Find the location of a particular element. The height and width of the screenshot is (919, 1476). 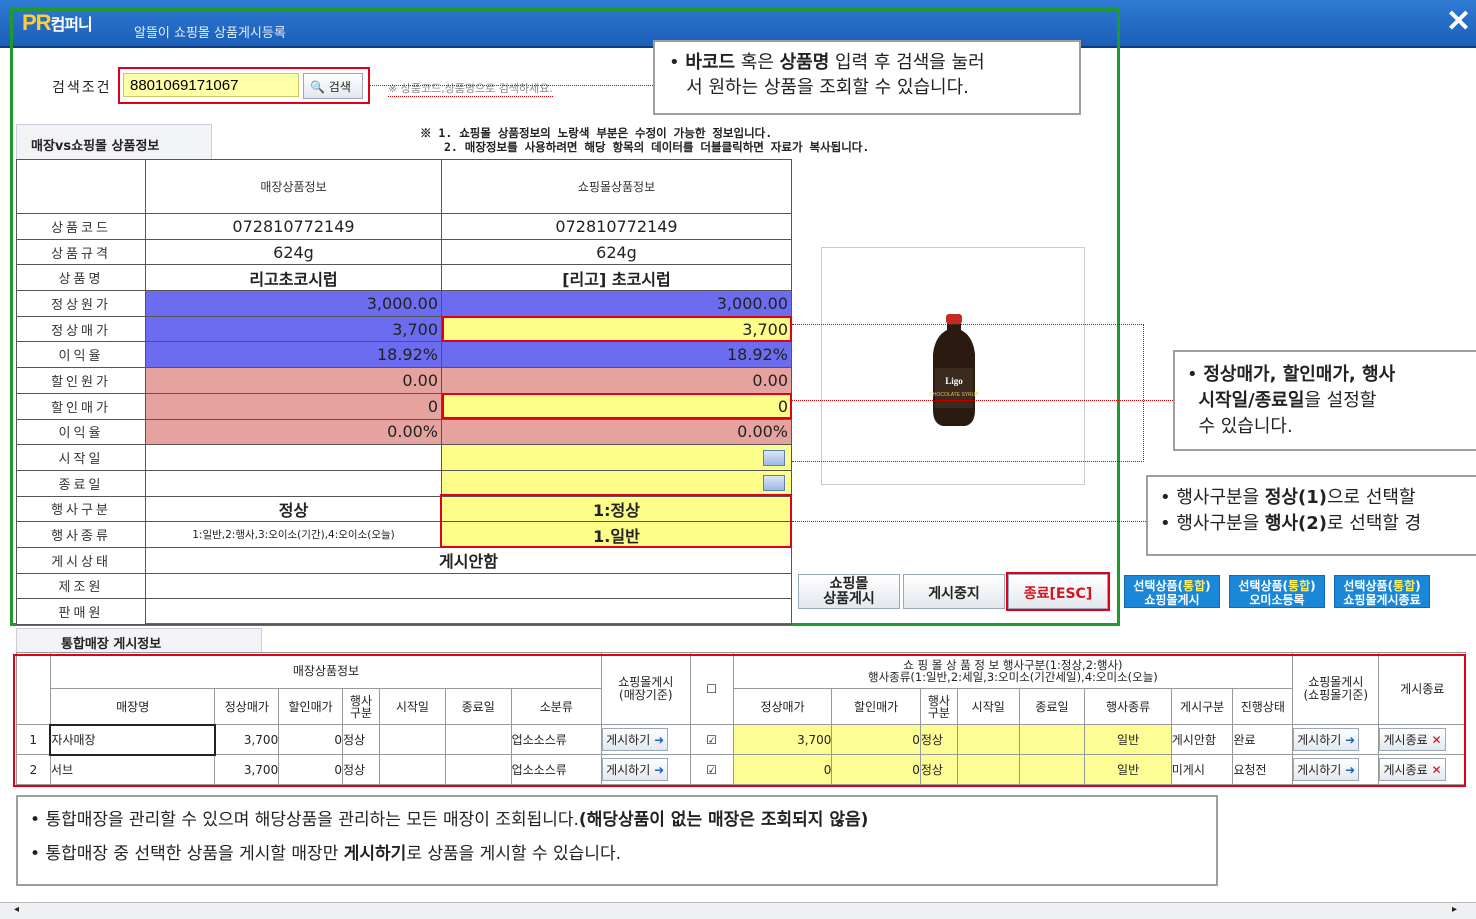

grid-highlight is located at coordinates (739, 720).